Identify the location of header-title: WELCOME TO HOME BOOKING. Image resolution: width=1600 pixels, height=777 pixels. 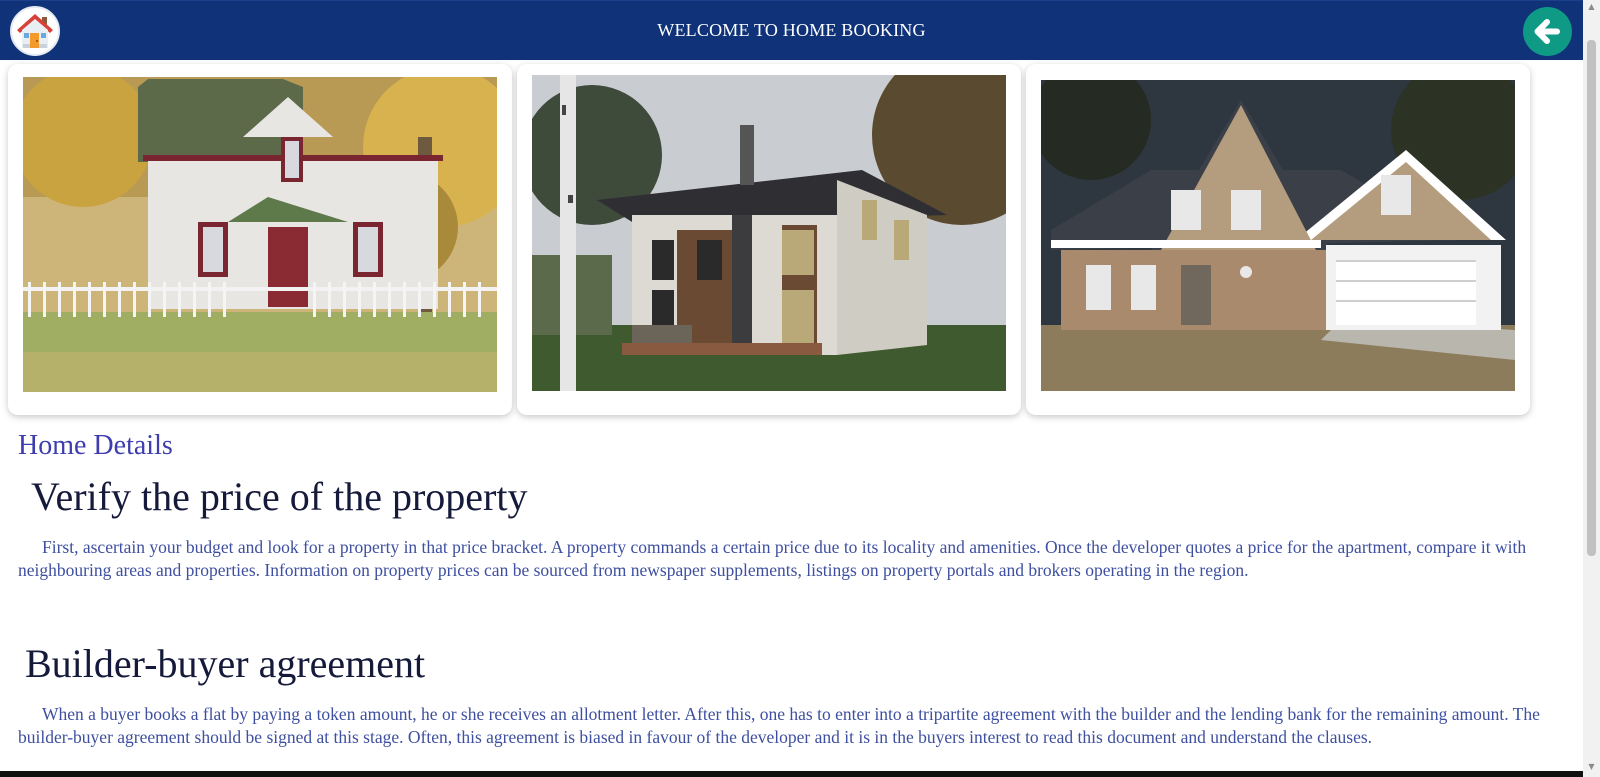
(791, 30).